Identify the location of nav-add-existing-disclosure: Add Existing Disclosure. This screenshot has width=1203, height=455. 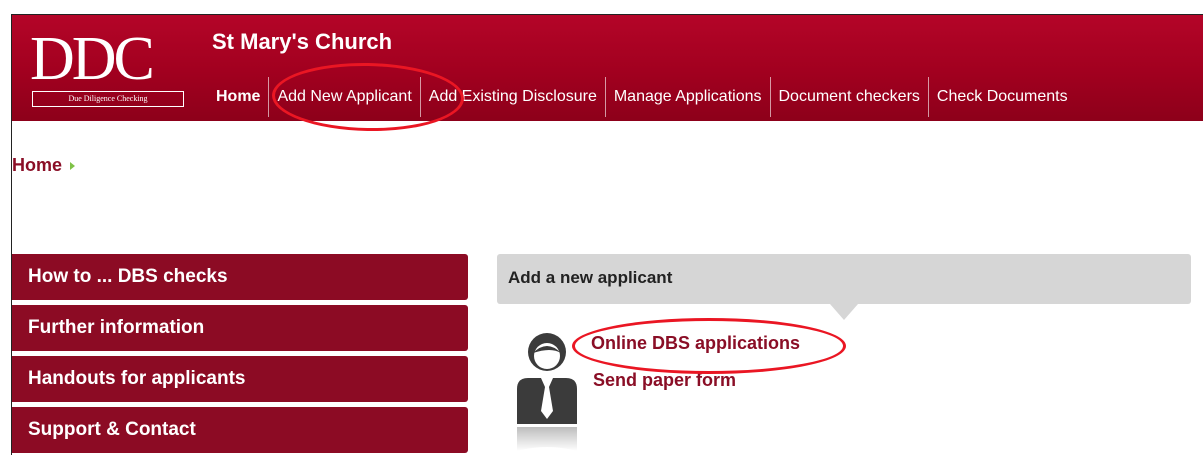
(512, 97).